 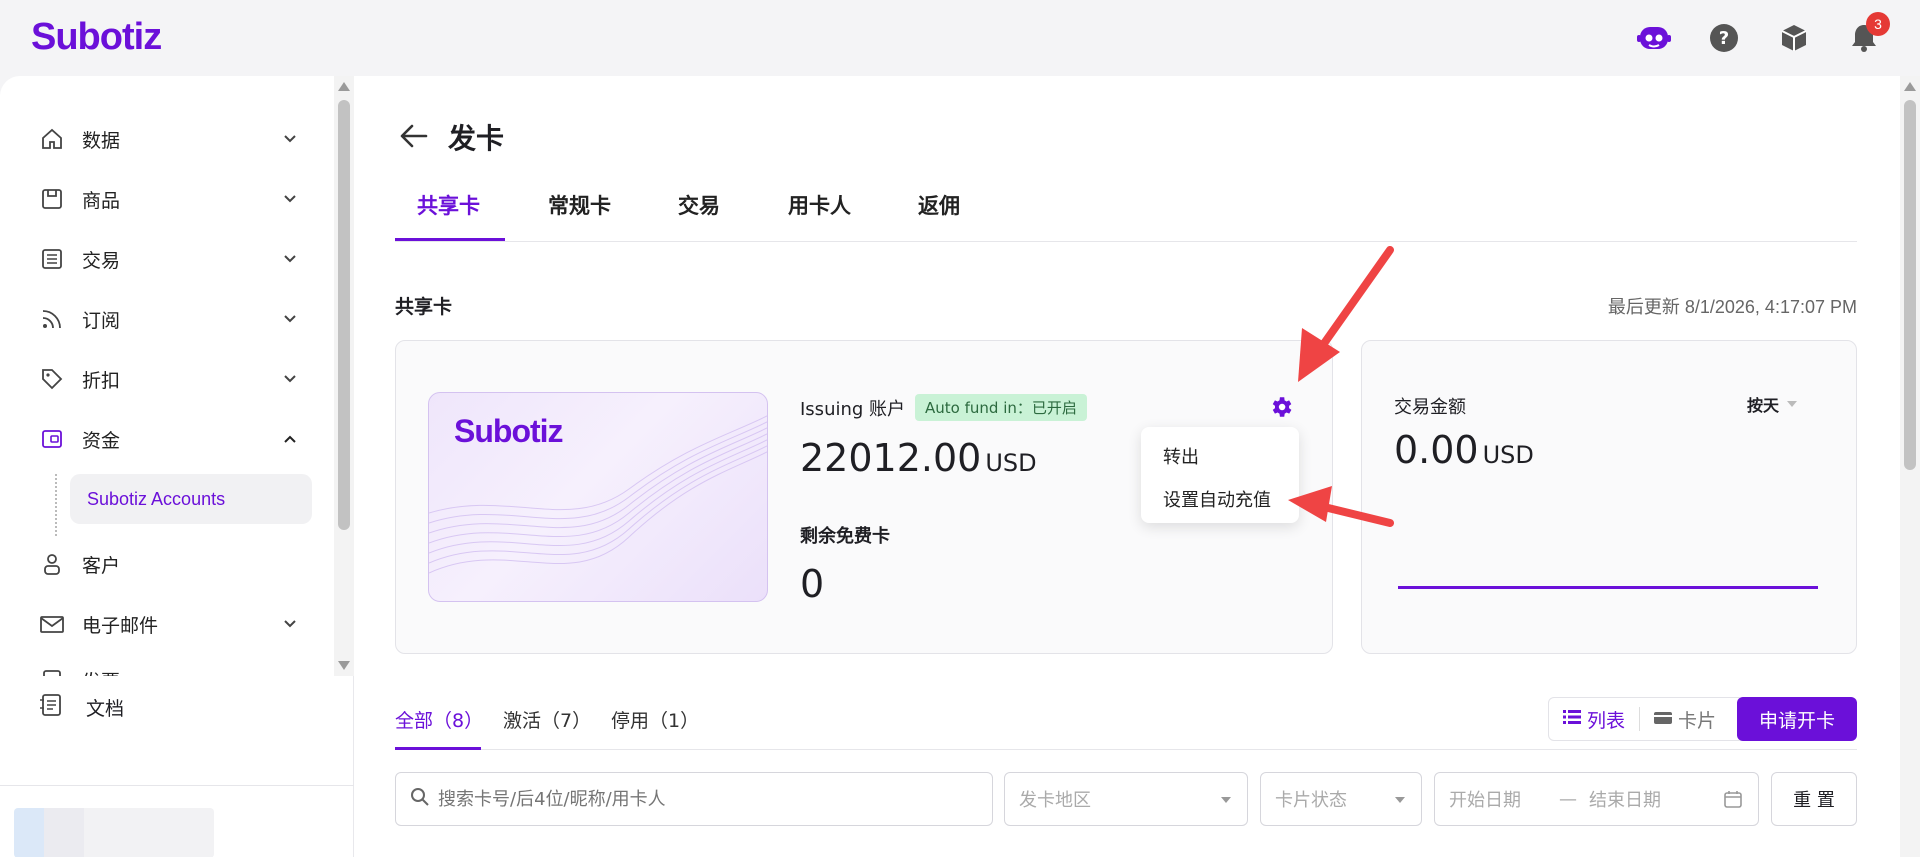 What do you see at coordinates (1011, 463) in the screenshot?
I see `balance-currency: USD` at bounding box center [1011, 463].